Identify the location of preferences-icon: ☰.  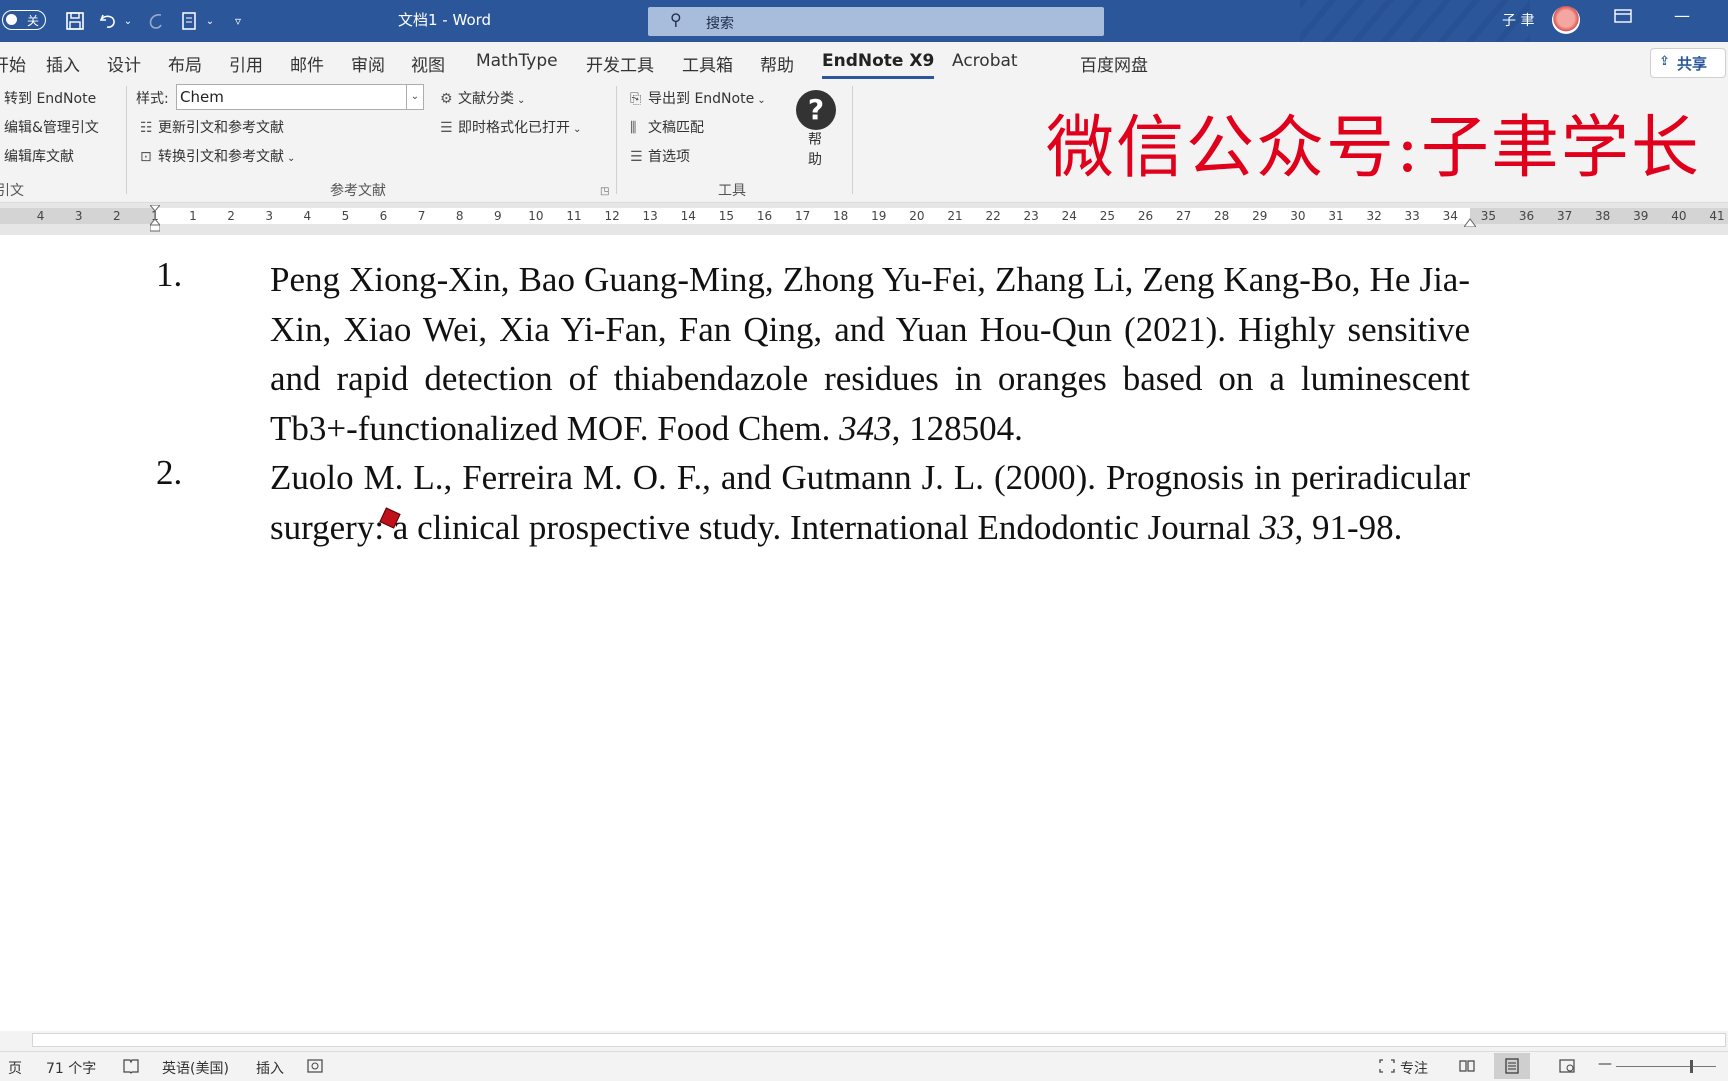
(636, 157).